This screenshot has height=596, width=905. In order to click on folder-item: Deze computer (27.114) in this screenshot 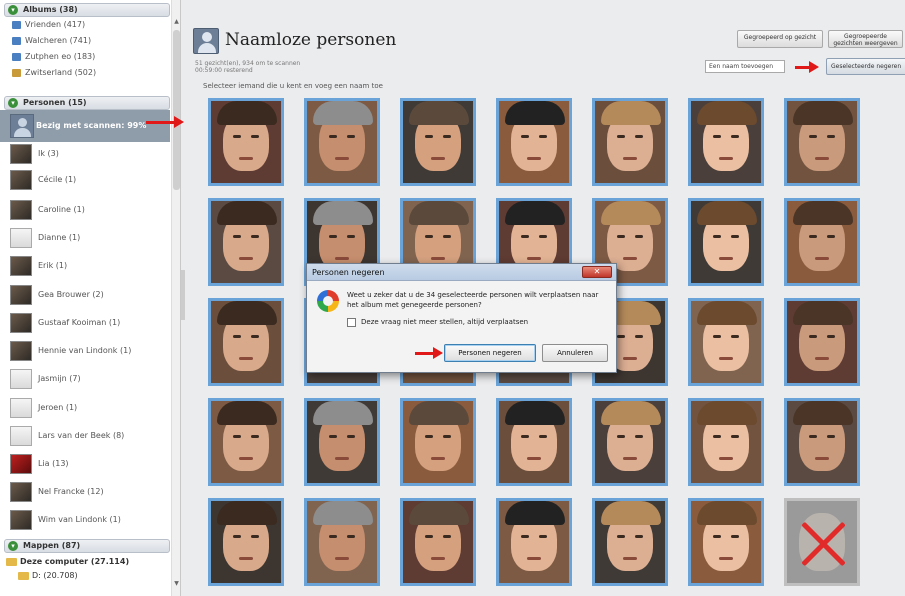, I will do `click(67, 562)`.